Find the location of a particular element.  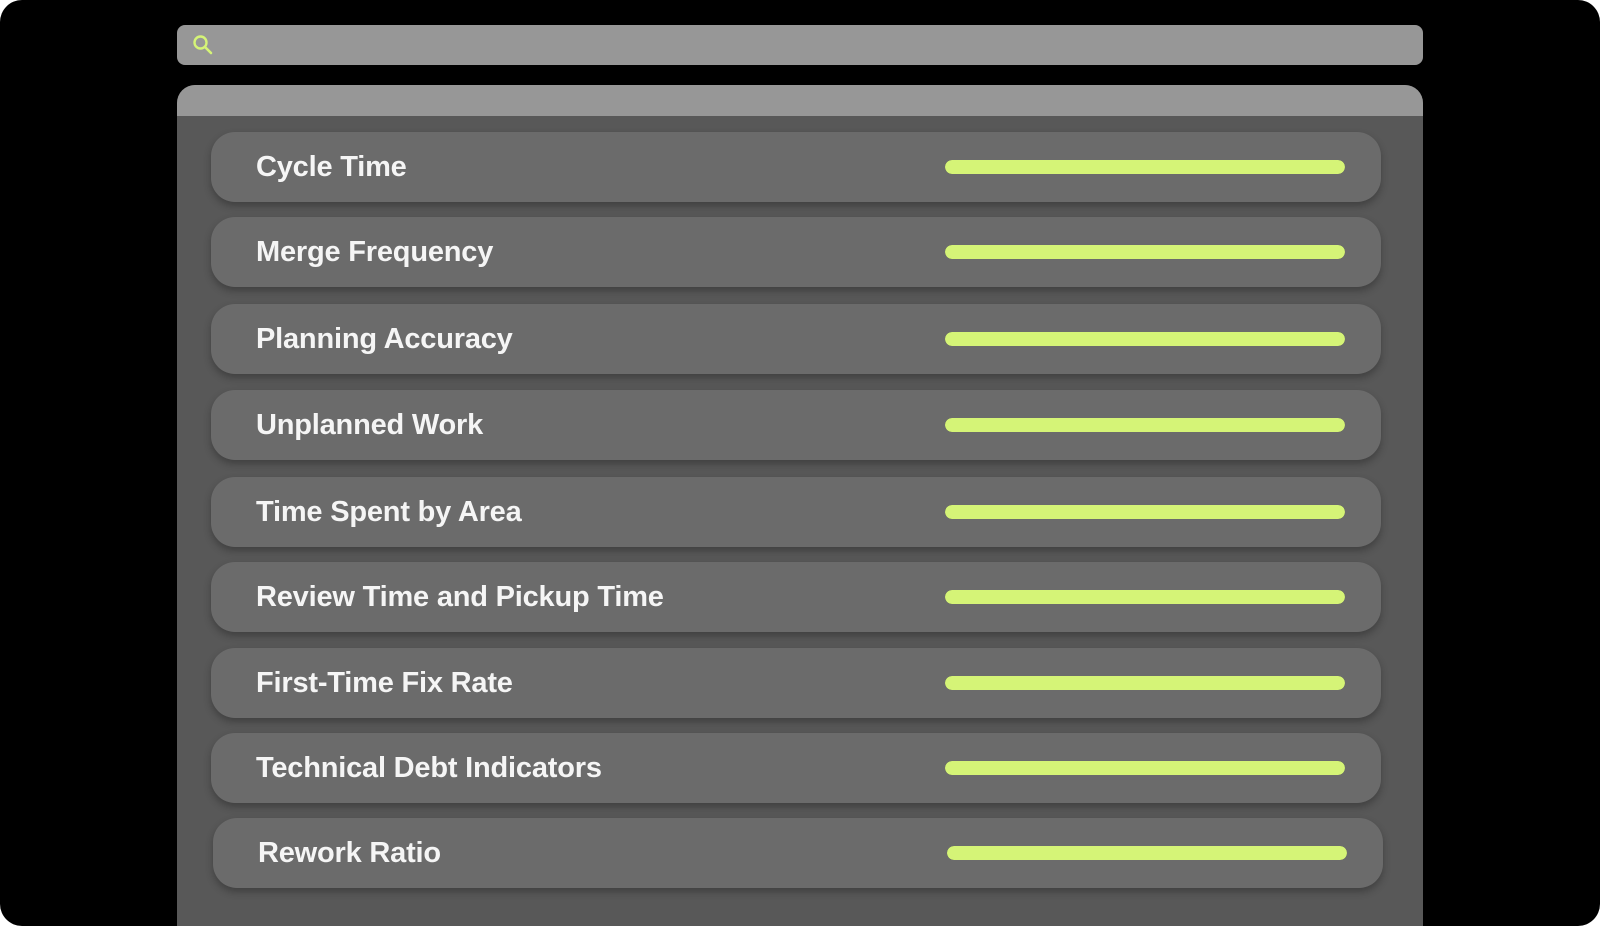

metric-row-unplanned-work: Unplanned Work is located at coordinates (796, 425).